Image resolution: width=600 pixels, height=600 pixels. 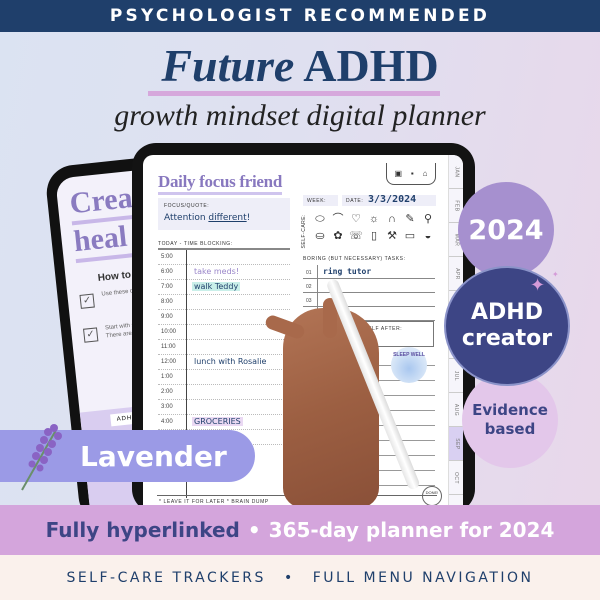 What do you see at coordinates (411, 530) in the screenshot?
I see `promo-part-2: 365-day planner for 2024` at bounding box center [411, 530].